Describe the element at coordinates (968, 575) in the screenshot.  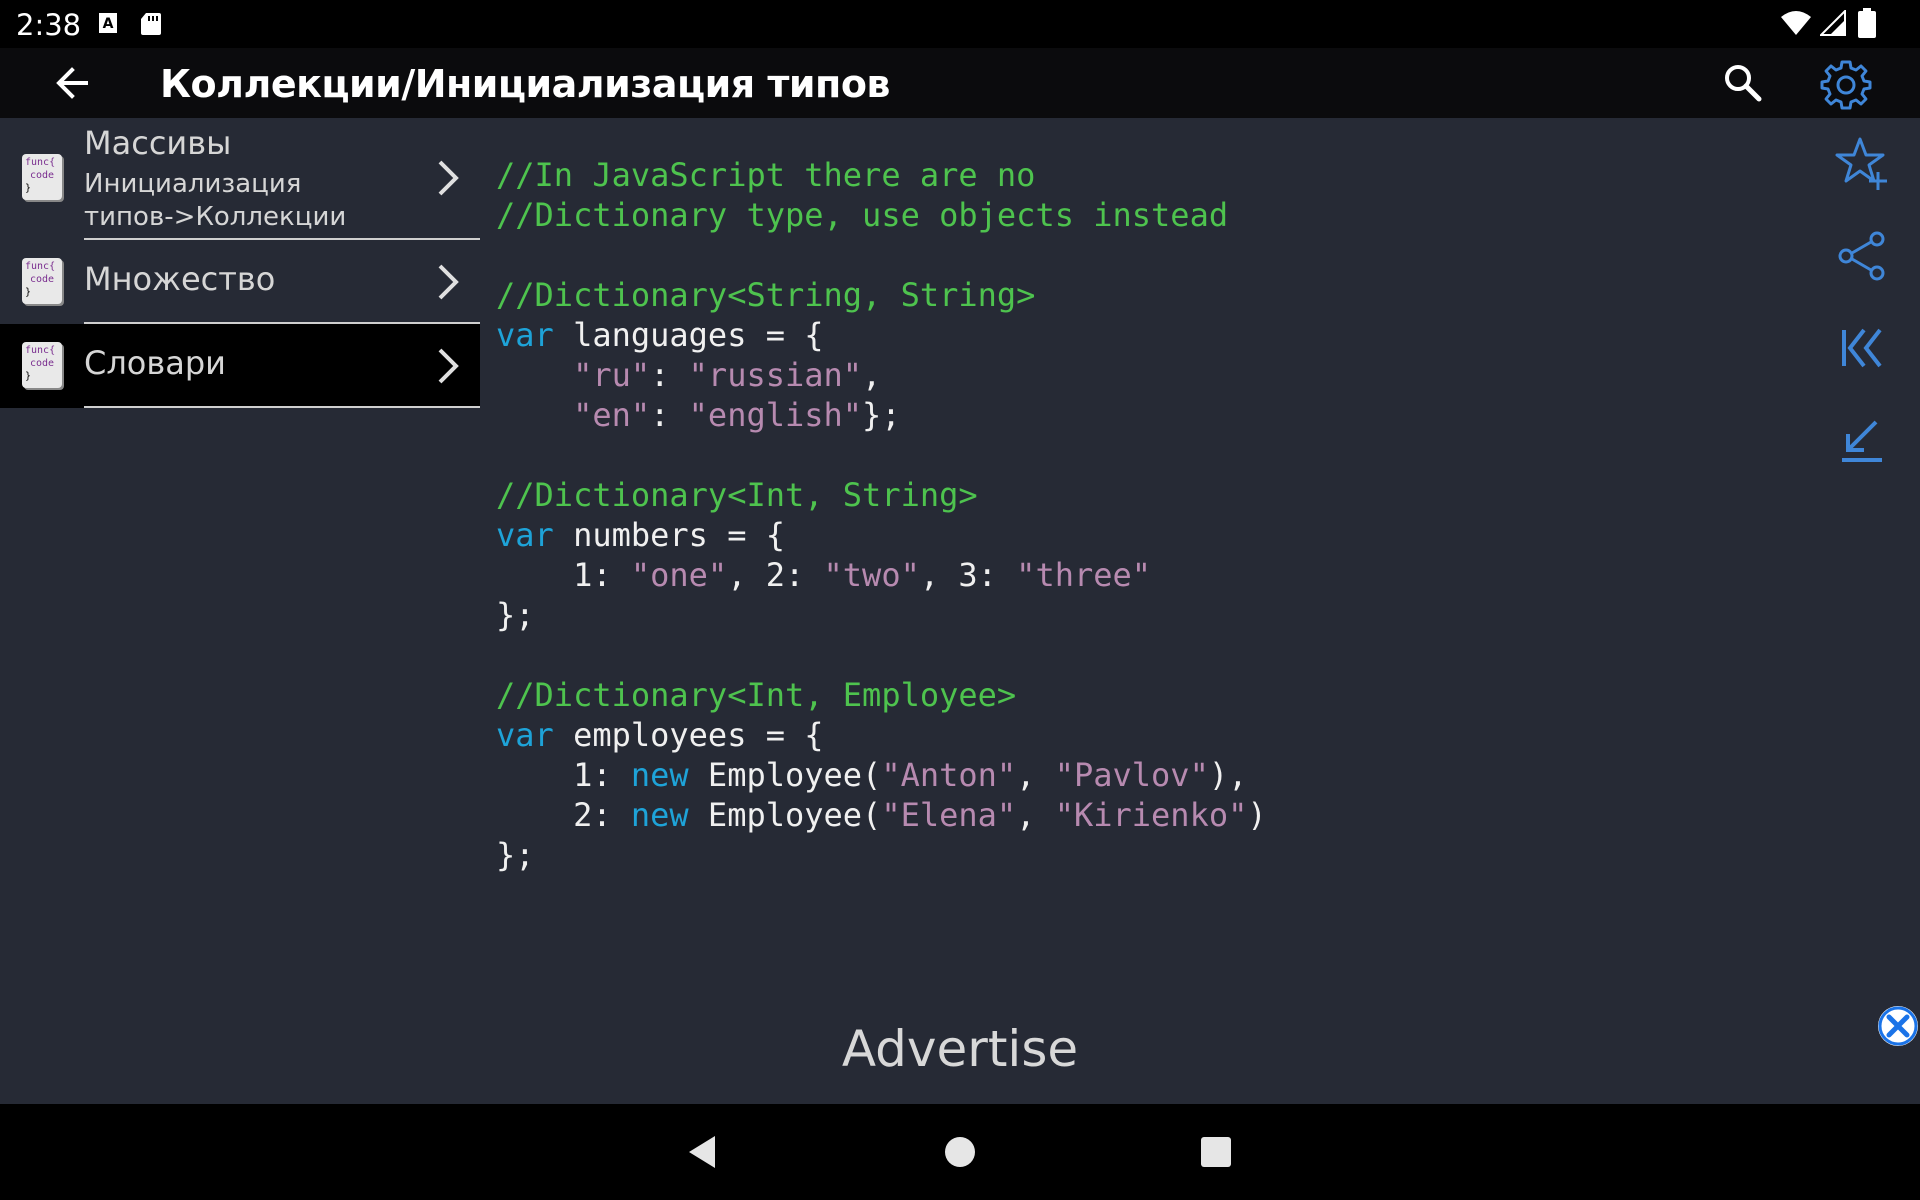
I see `code-token: , 3:` at that location.